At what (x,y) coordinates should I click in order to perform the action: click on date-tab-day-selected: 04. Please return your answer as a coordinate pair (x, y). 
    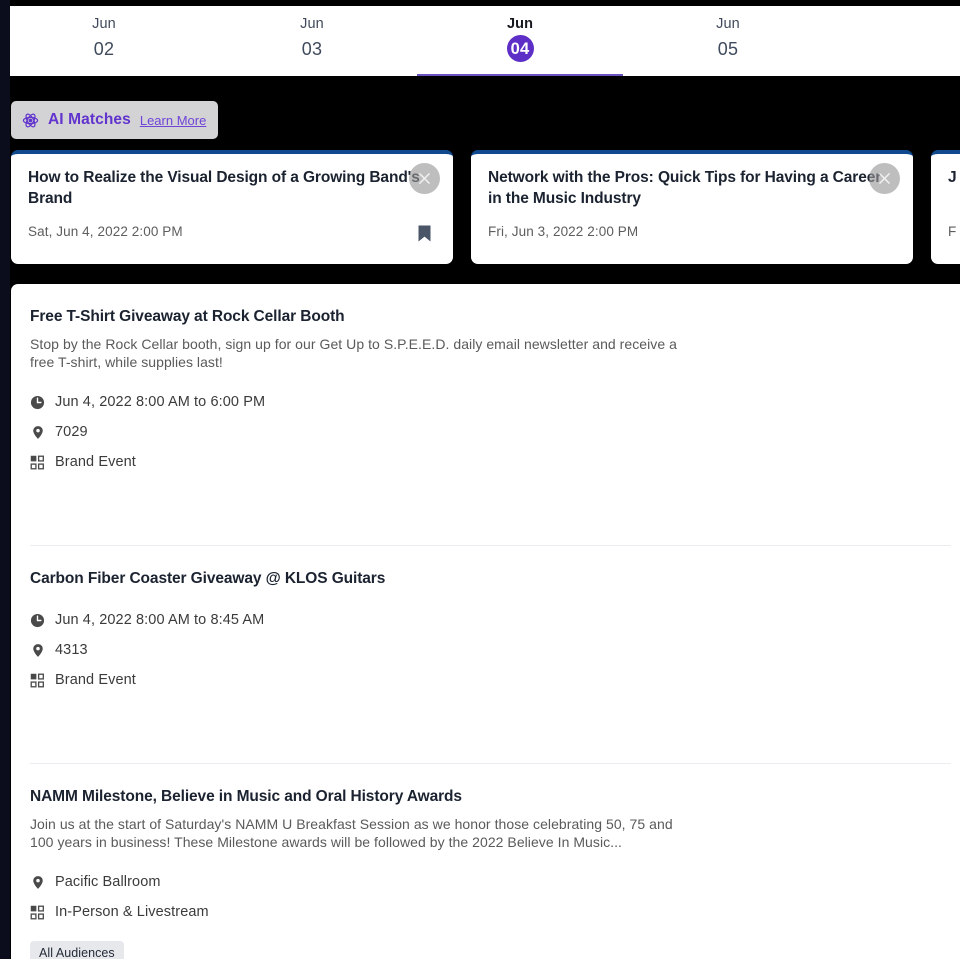
    Looking at the image, I should click on (520, 48).